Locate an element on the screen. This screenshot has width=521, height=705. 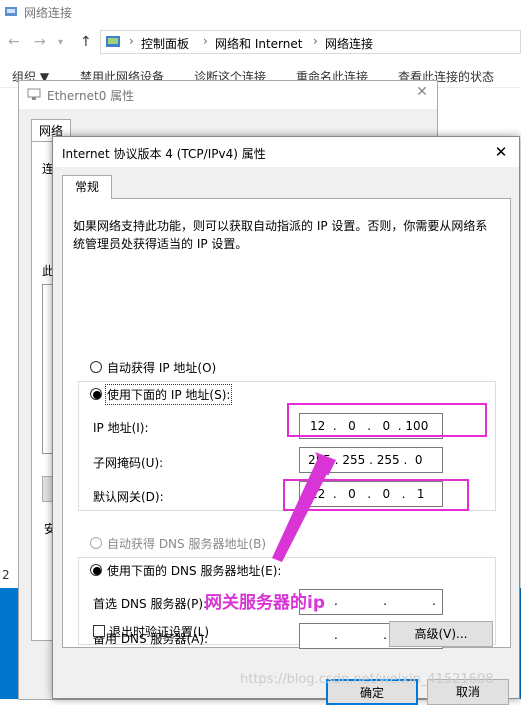
preferred-dns-label: 首选 DNS 服务器(P): is located at coordinates (150, 604).